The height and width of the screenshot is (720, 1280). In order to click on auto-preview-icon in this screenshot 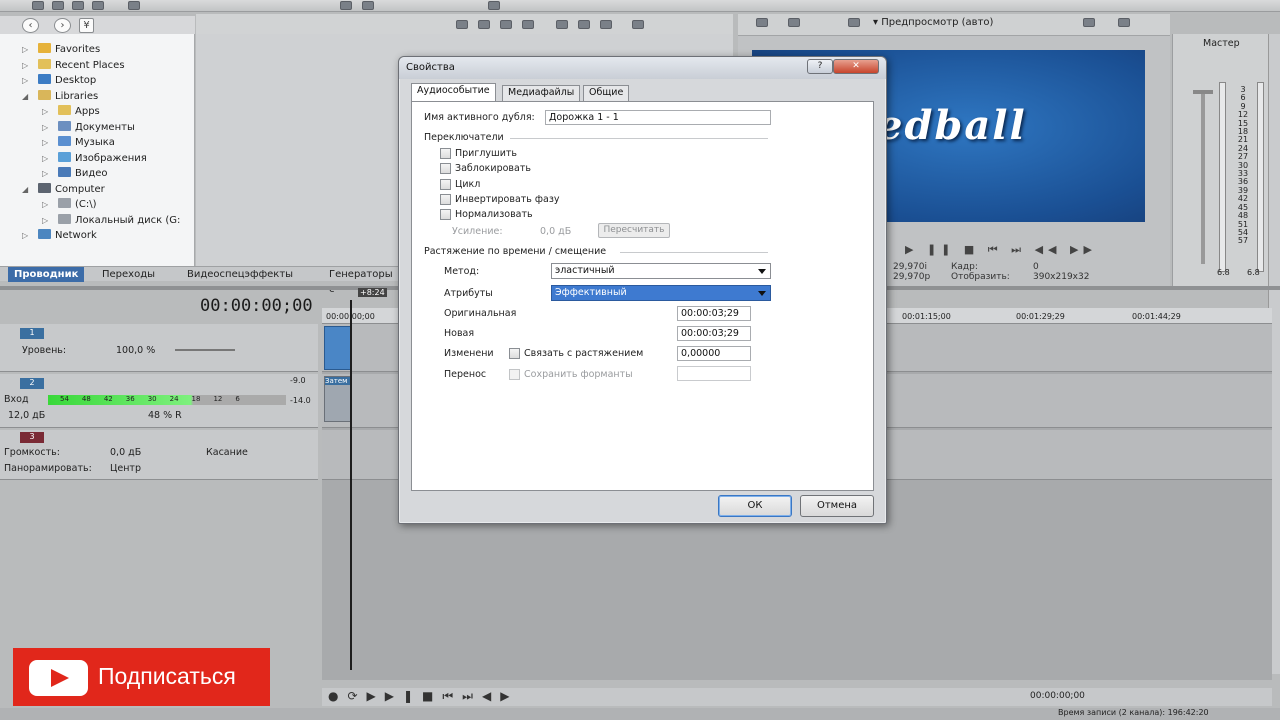, I will do `click(606, 24)`.